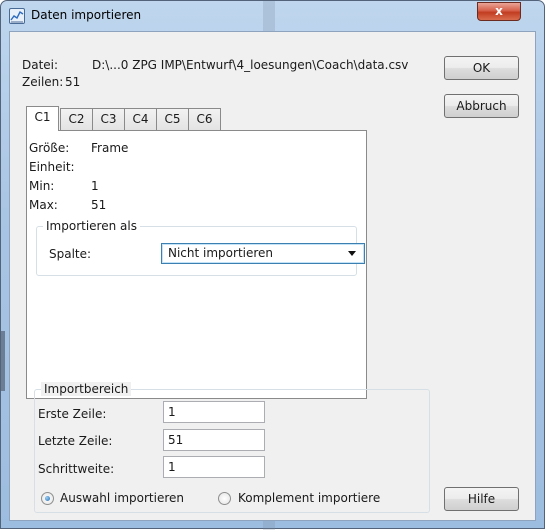 The image size is (545, 530). What do you see at coordinates (95, 186) in the screenshot?
I see `min-value: 1` at bounding box center [95, 186].